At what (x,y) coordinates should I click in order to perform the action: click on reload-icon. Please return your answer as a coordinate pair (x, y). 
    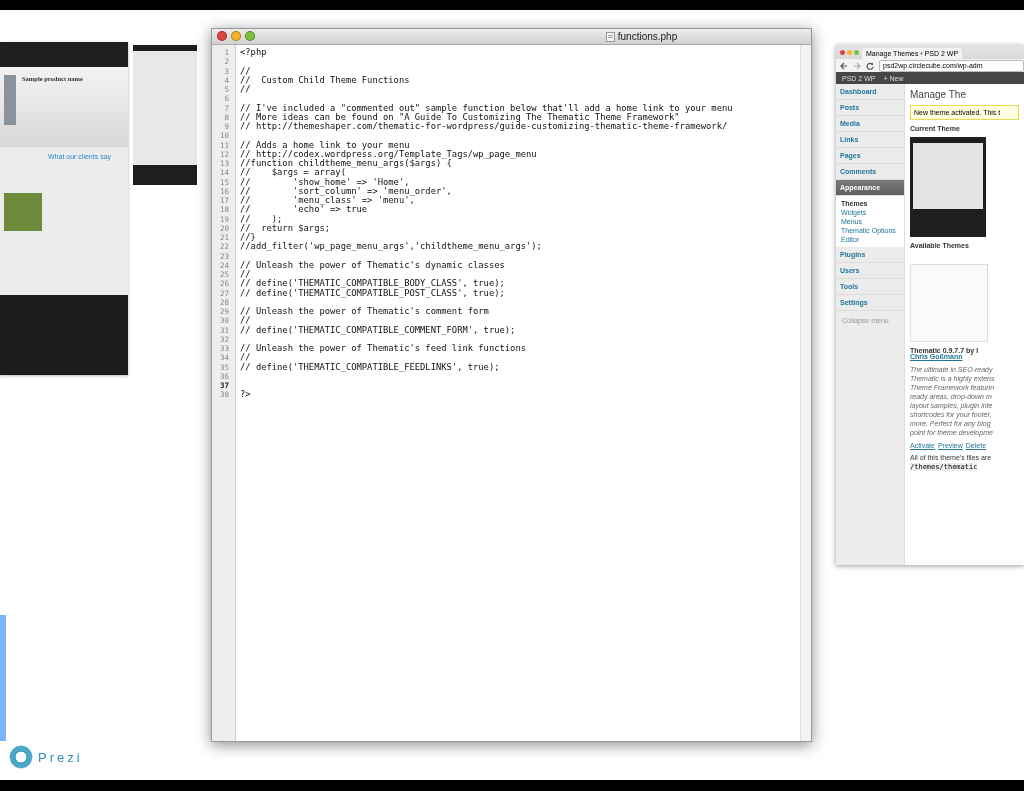
    Looking at the image, I should click on (870, 65).